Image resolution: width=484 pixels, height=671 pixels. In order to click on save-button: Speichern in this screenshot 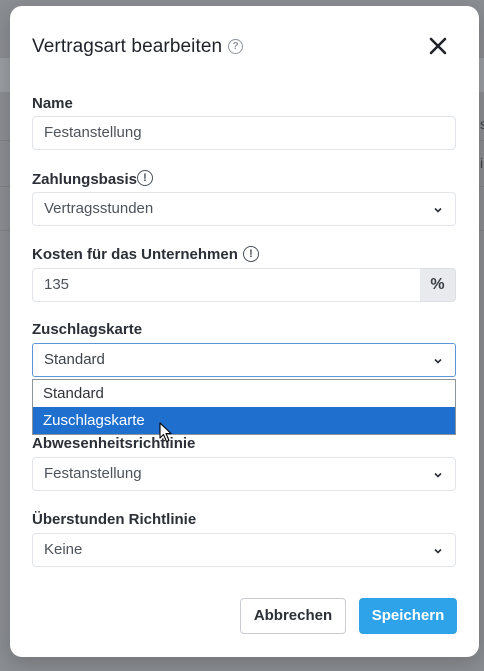, I will do `click(408, 616)`.